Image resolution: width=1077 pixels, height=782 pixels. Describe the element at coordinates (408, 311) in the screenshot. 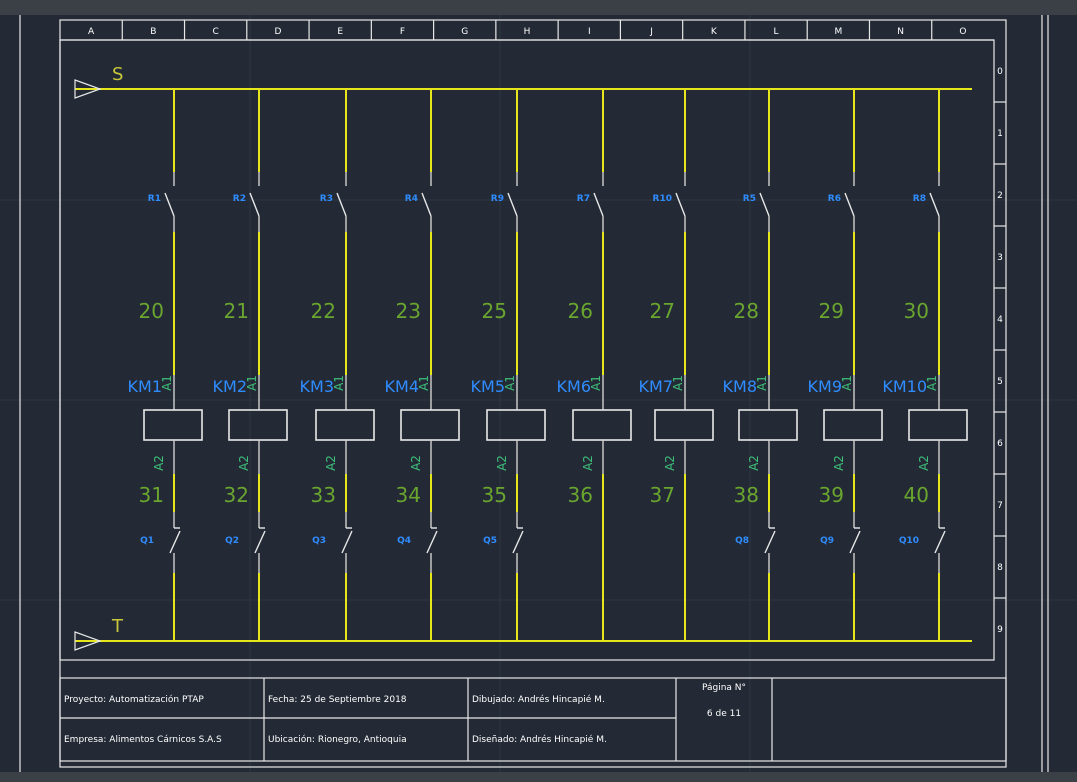

I see `wire-number: 23` at that location.